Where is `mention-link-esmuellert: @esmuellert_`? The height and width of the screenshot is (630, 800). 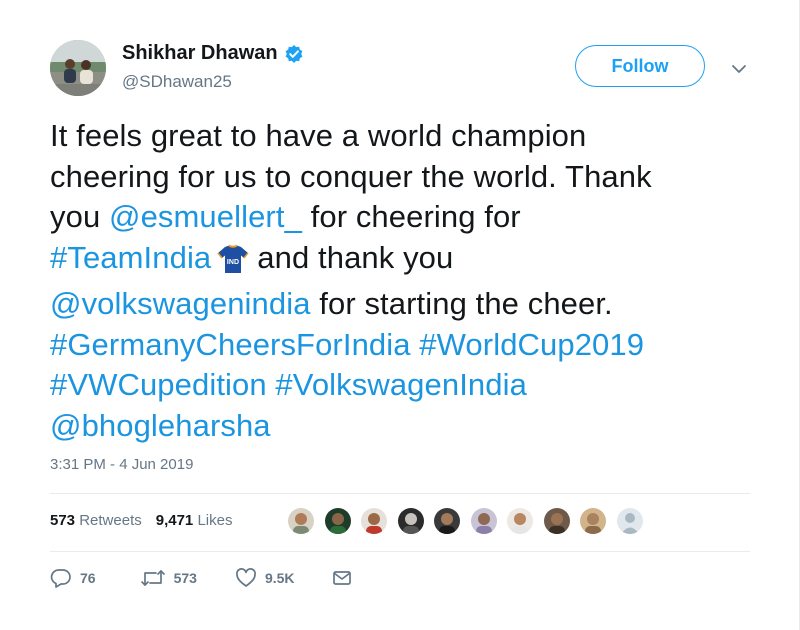
mention-link-esmuellert: @esmuellert_ is located at coordinates (205, 216).